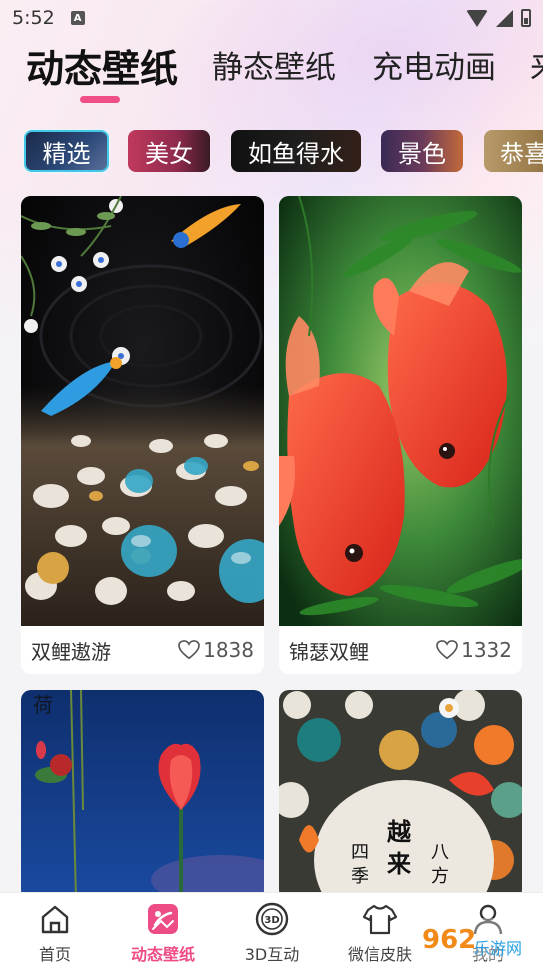 This screenshot has height=967, width=543. What do you see at coordinates (66, 153) in the screenshot?
I see `chip-label: 精选` at bounding box center [66, 153].